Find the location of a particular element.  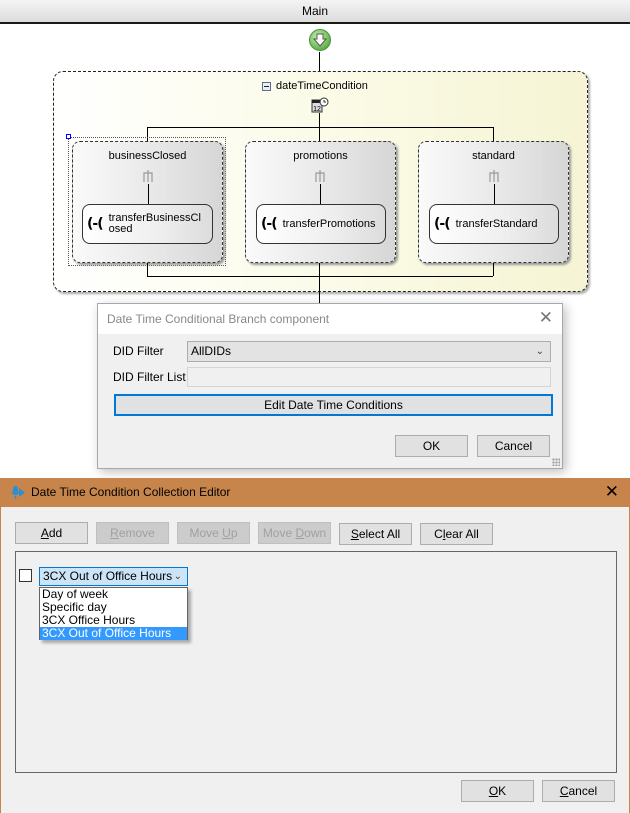

combo-value: 3CX Out of Office Hours is located at coordinates (108, 576).